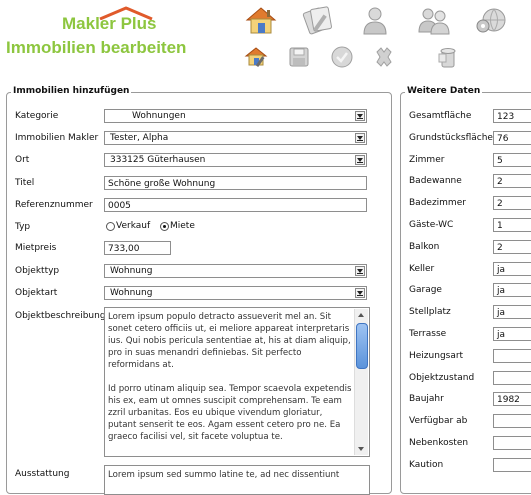 The height and width of the screenshot is (495, 531). Describe the element at coordinates (438, 421) in the screenshot. I see `weitere-field-label: Verfügbar ab` at that location.